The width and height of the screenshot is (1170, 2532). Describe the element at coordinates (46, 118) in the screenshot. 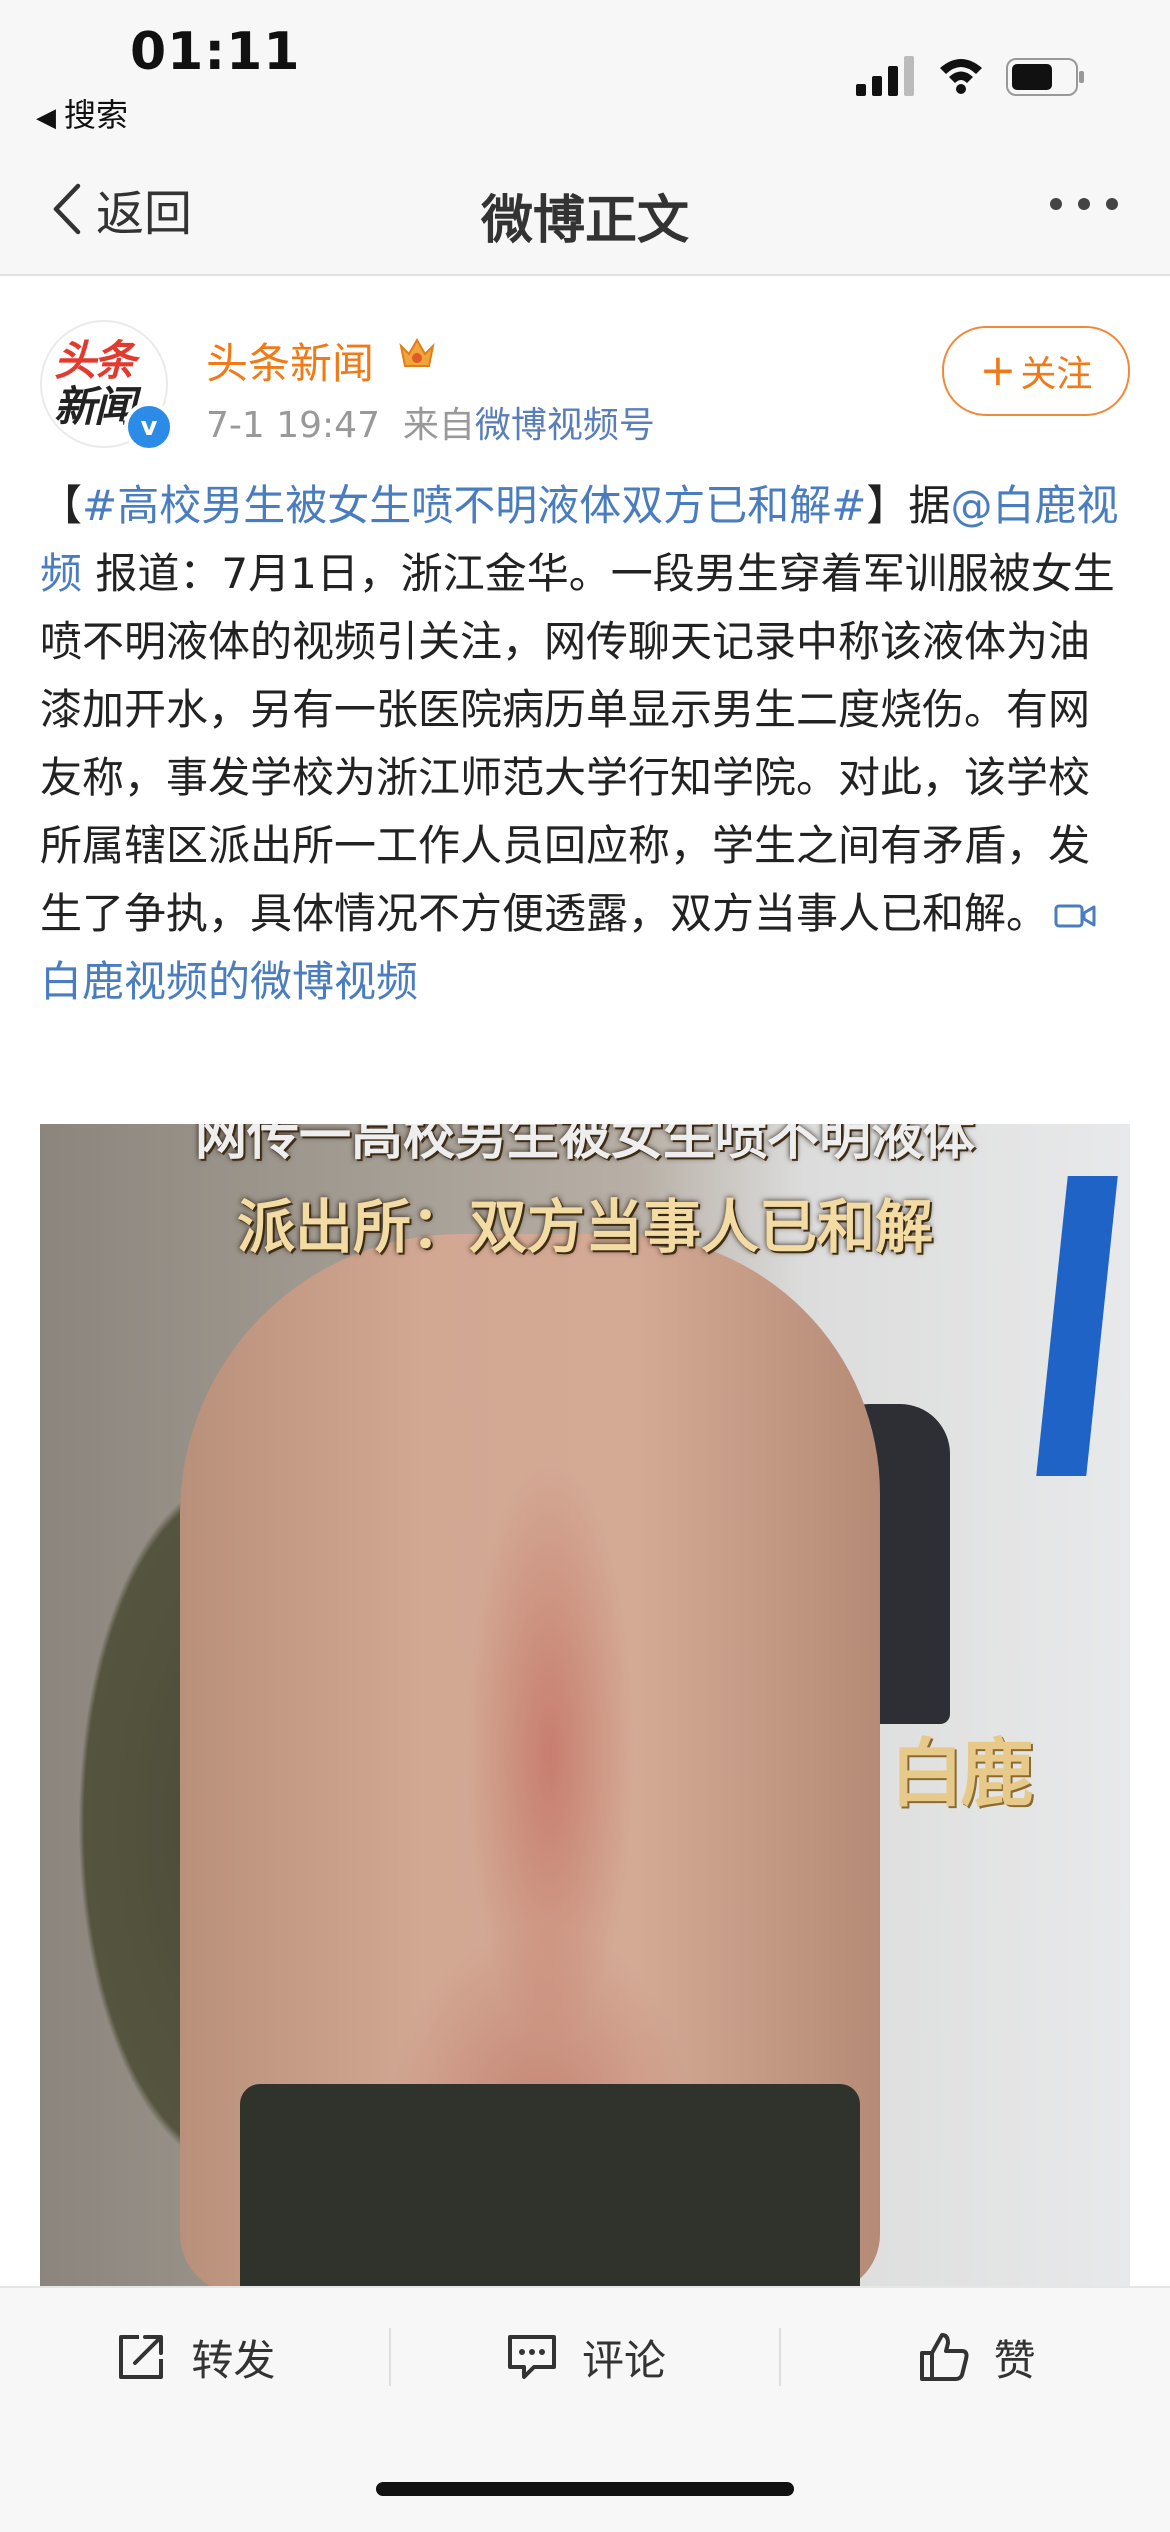

I see `back-triangle-icon: ◀` at that location.